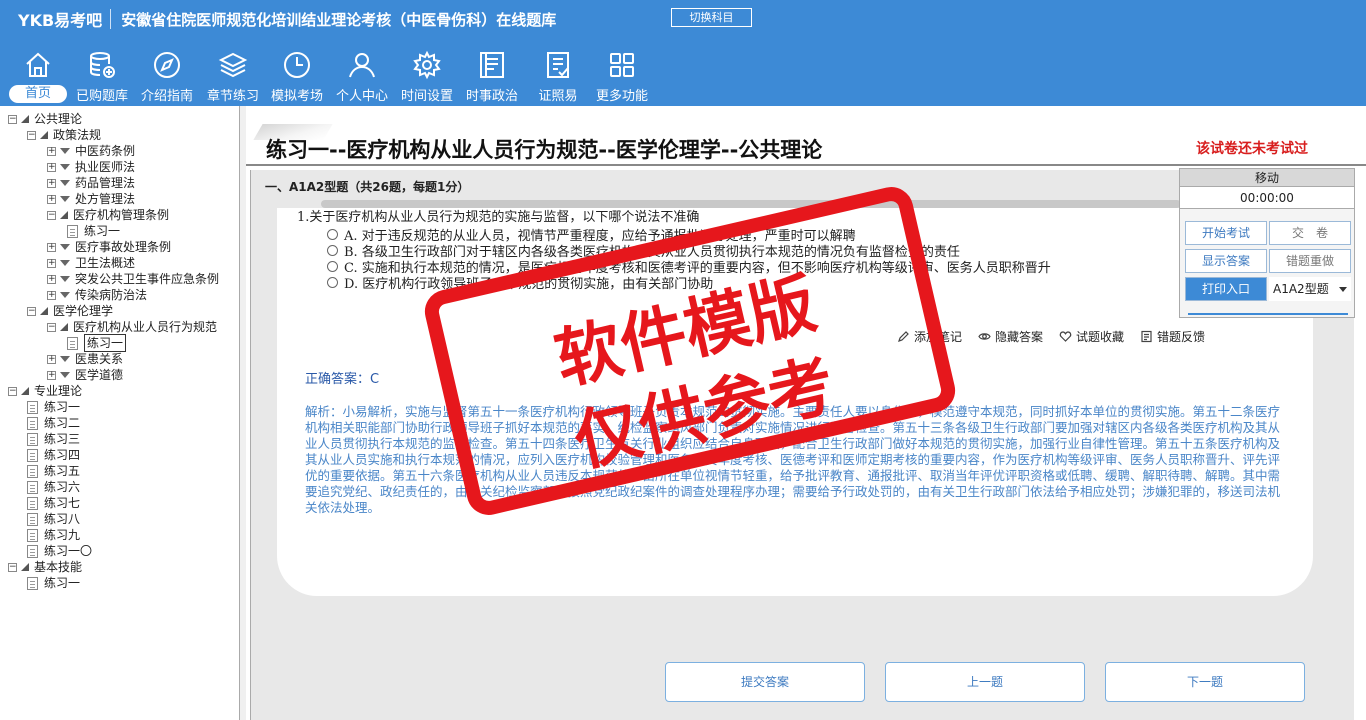 The width and height of the screenshot is (1366, 720). Describe the element at coordinates (622, 75) in the screenshot. I see `nav-more: 更多功能` at that location.